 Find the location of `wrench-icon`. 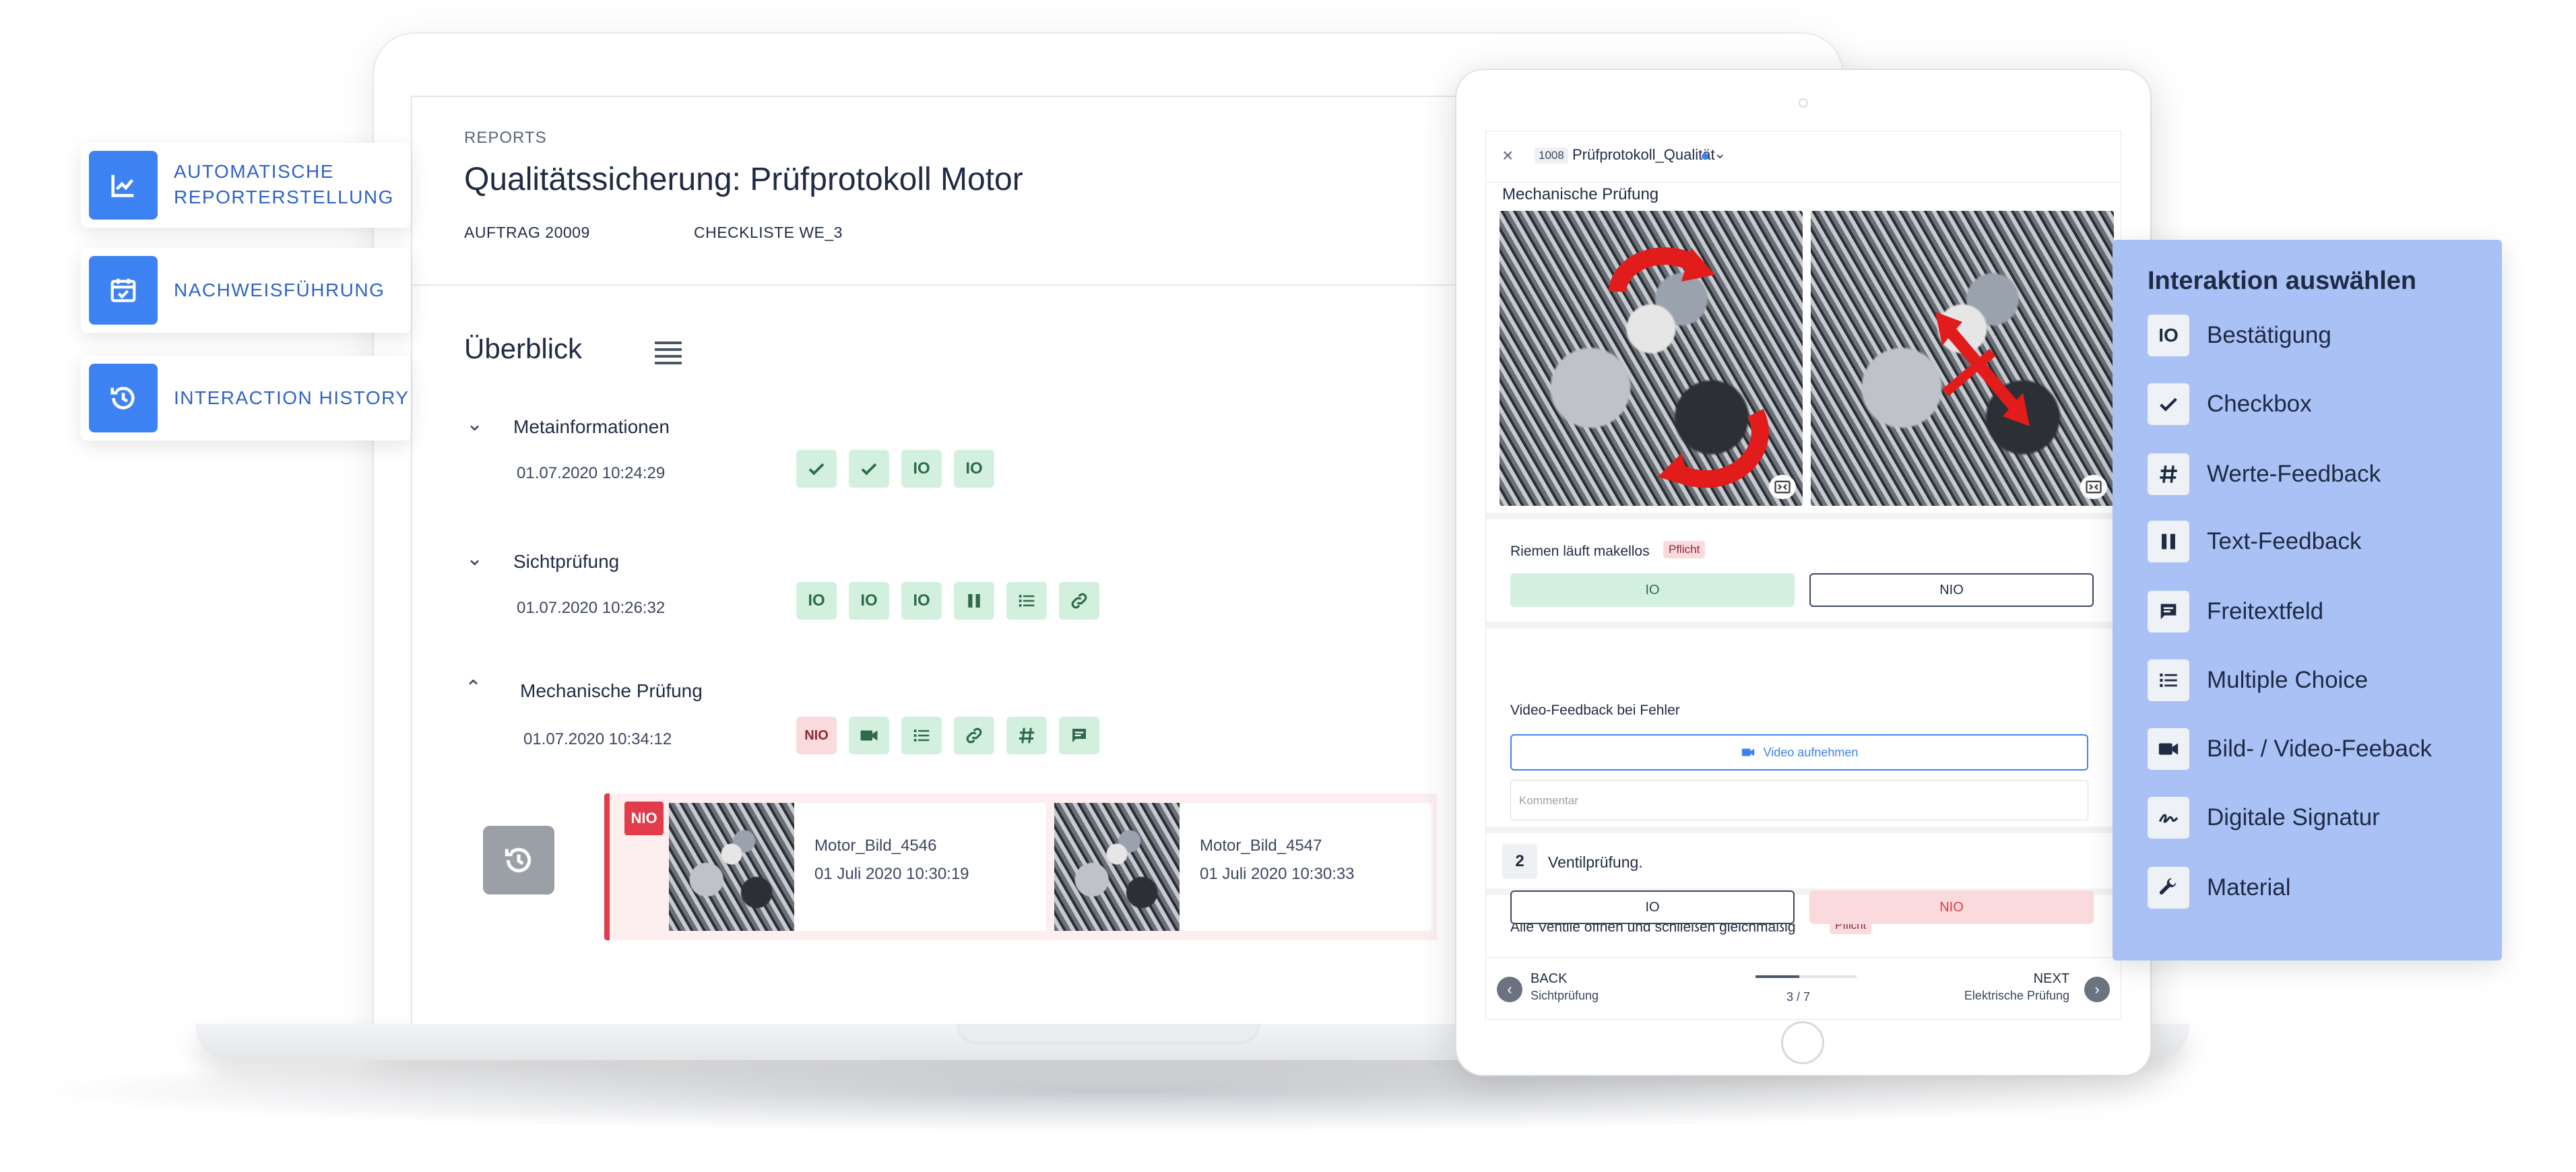

wrench-icon is located at coordinates (2168, 888).